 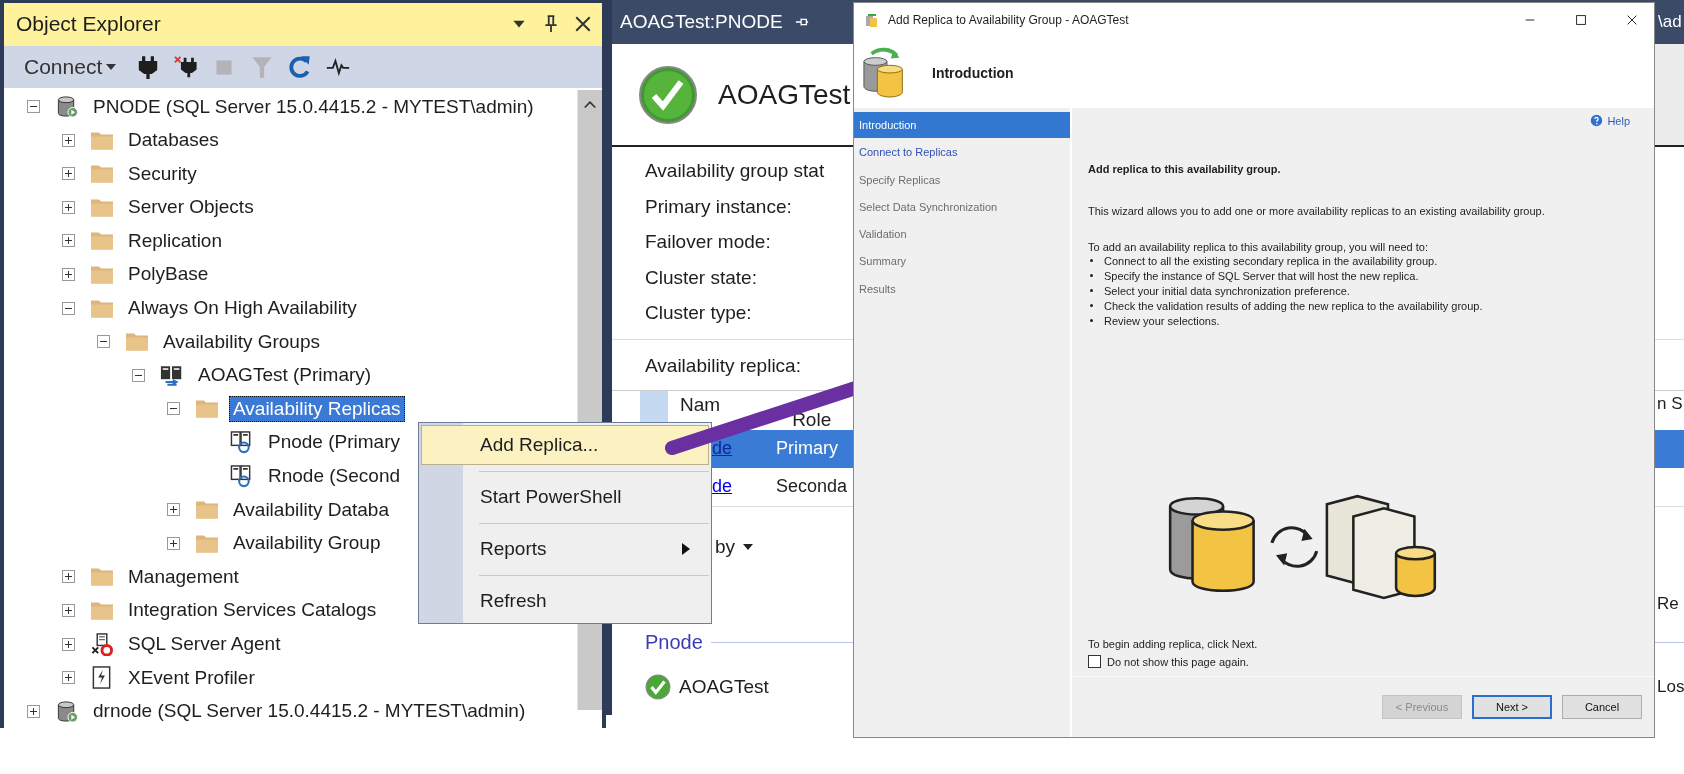 I want to click on section-heading: Add replica to this availability group., so click(x=1185, y=169).